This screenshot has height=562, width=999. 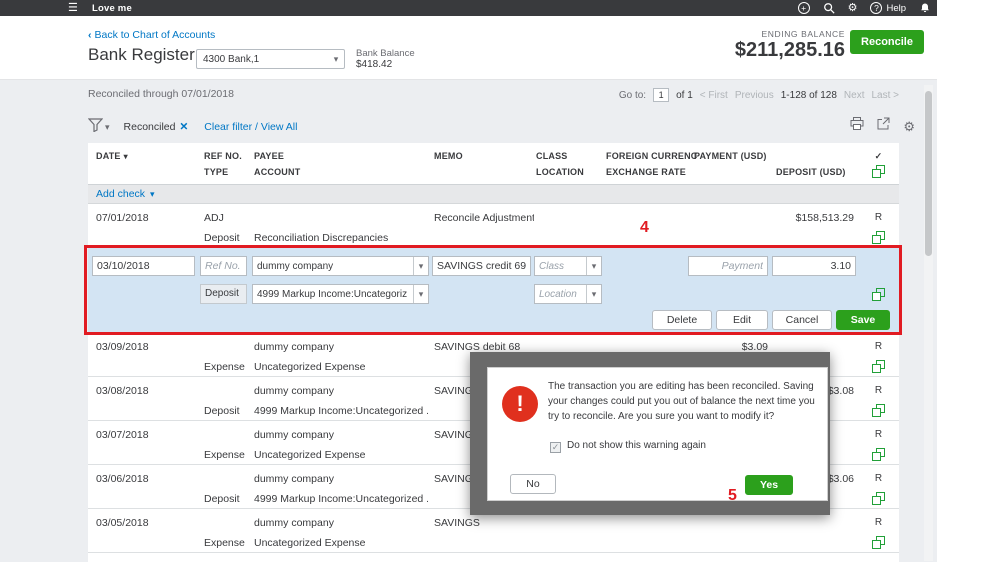 I want to click on account-dropdown: 4300 Bank,1 ▾, so click(x=270, y=59).